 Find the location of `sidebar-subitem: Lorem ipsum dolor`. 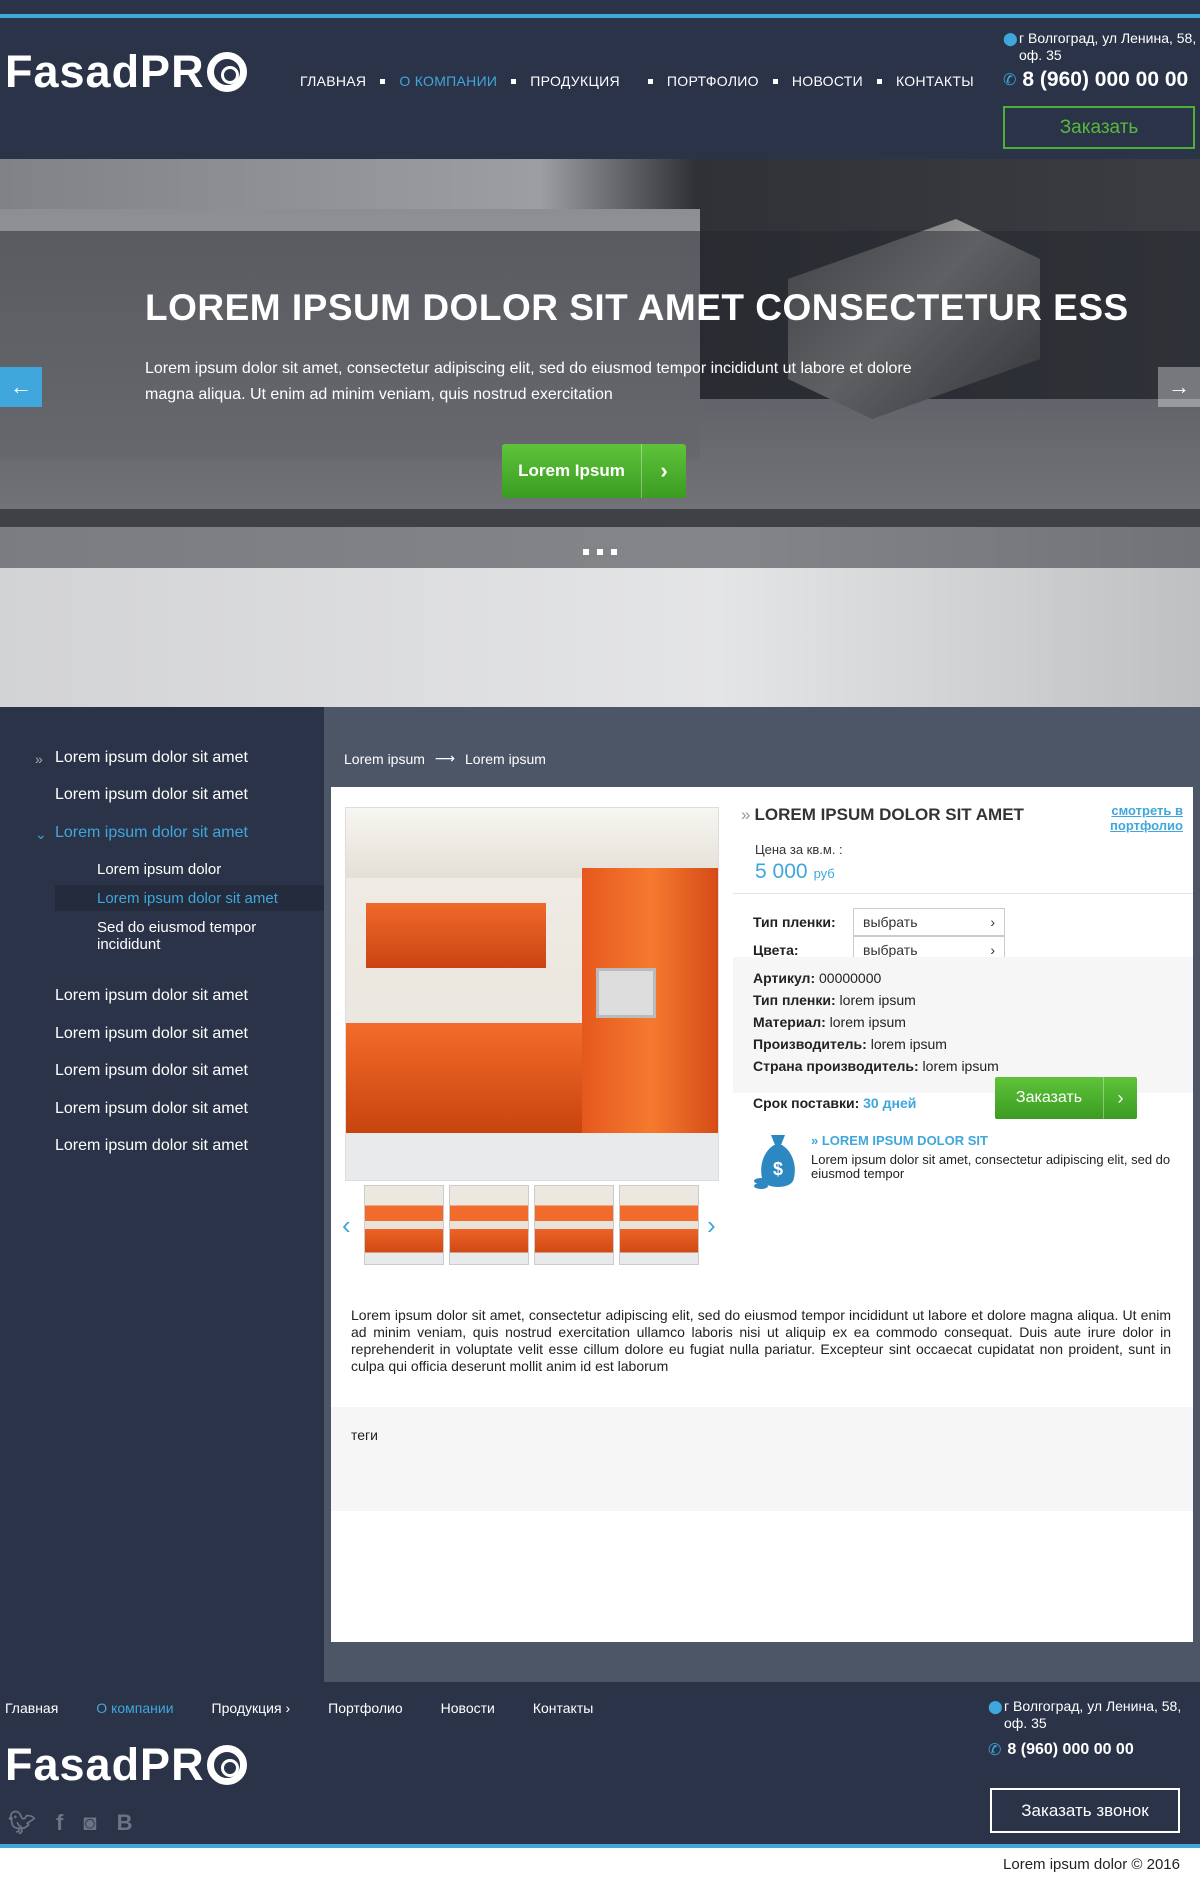

sidebar-subitem: Lorem ipsum dolor is located at coordinates (159, 869).